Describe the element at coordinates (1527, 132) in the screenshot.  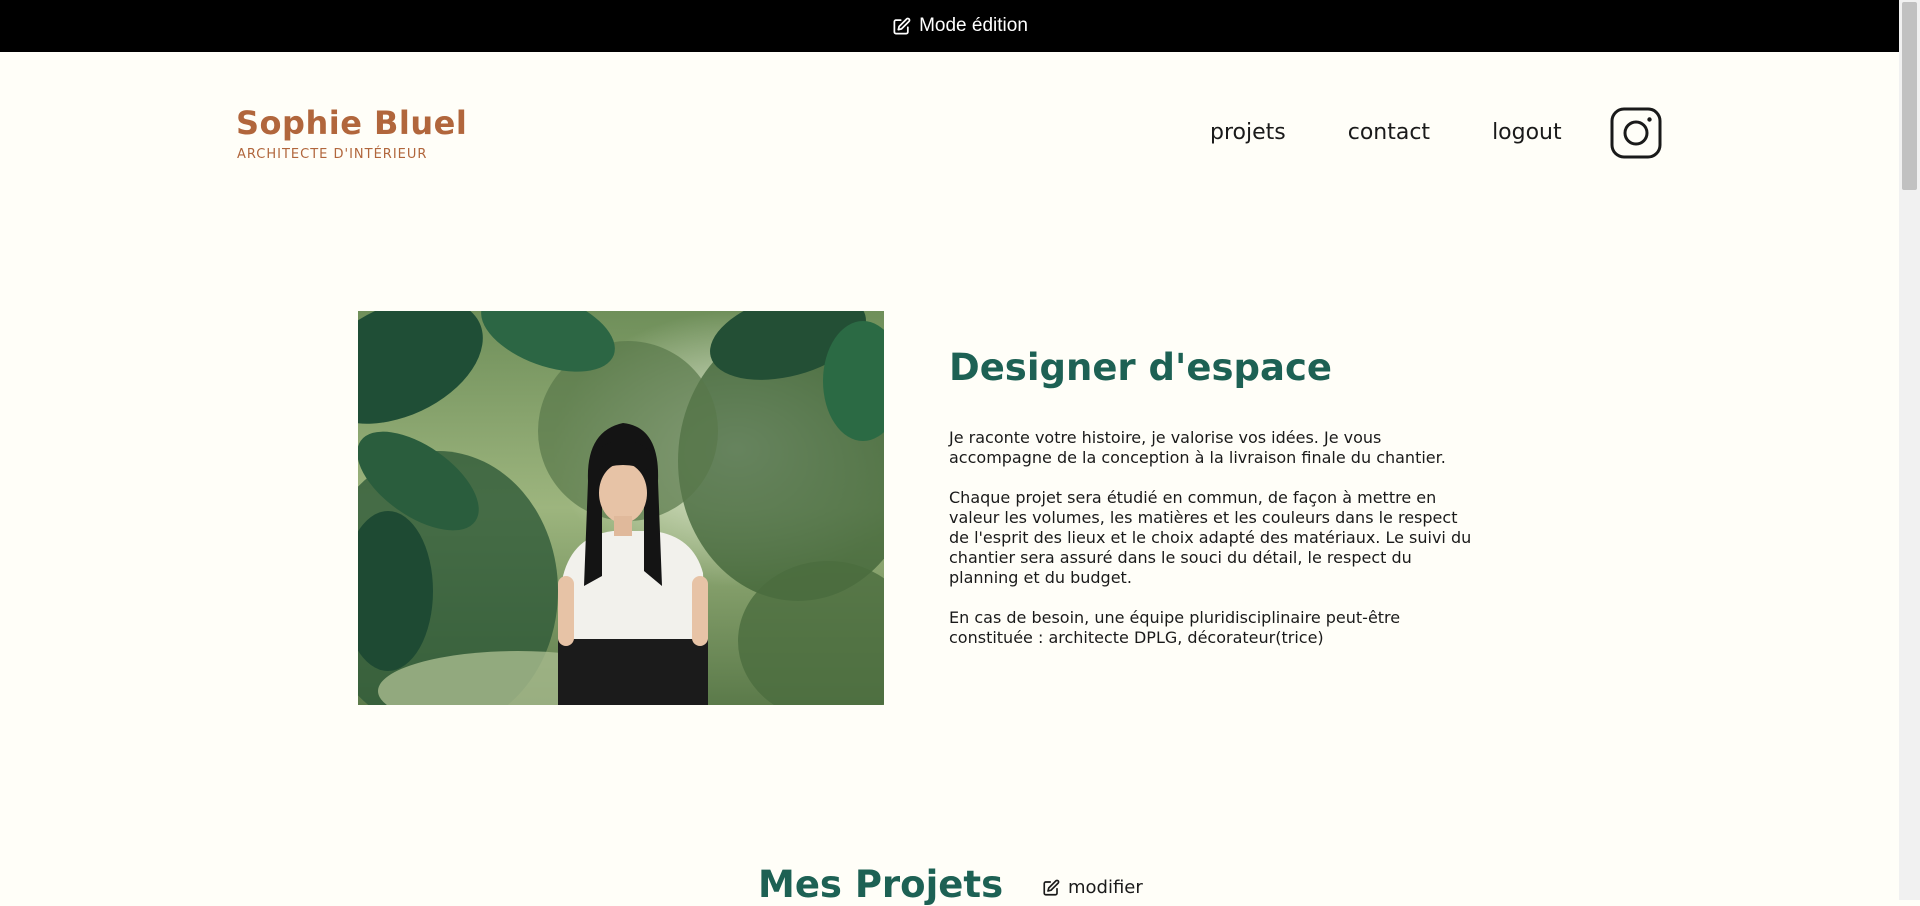
I see `nav-link-logout: logout` at that location.